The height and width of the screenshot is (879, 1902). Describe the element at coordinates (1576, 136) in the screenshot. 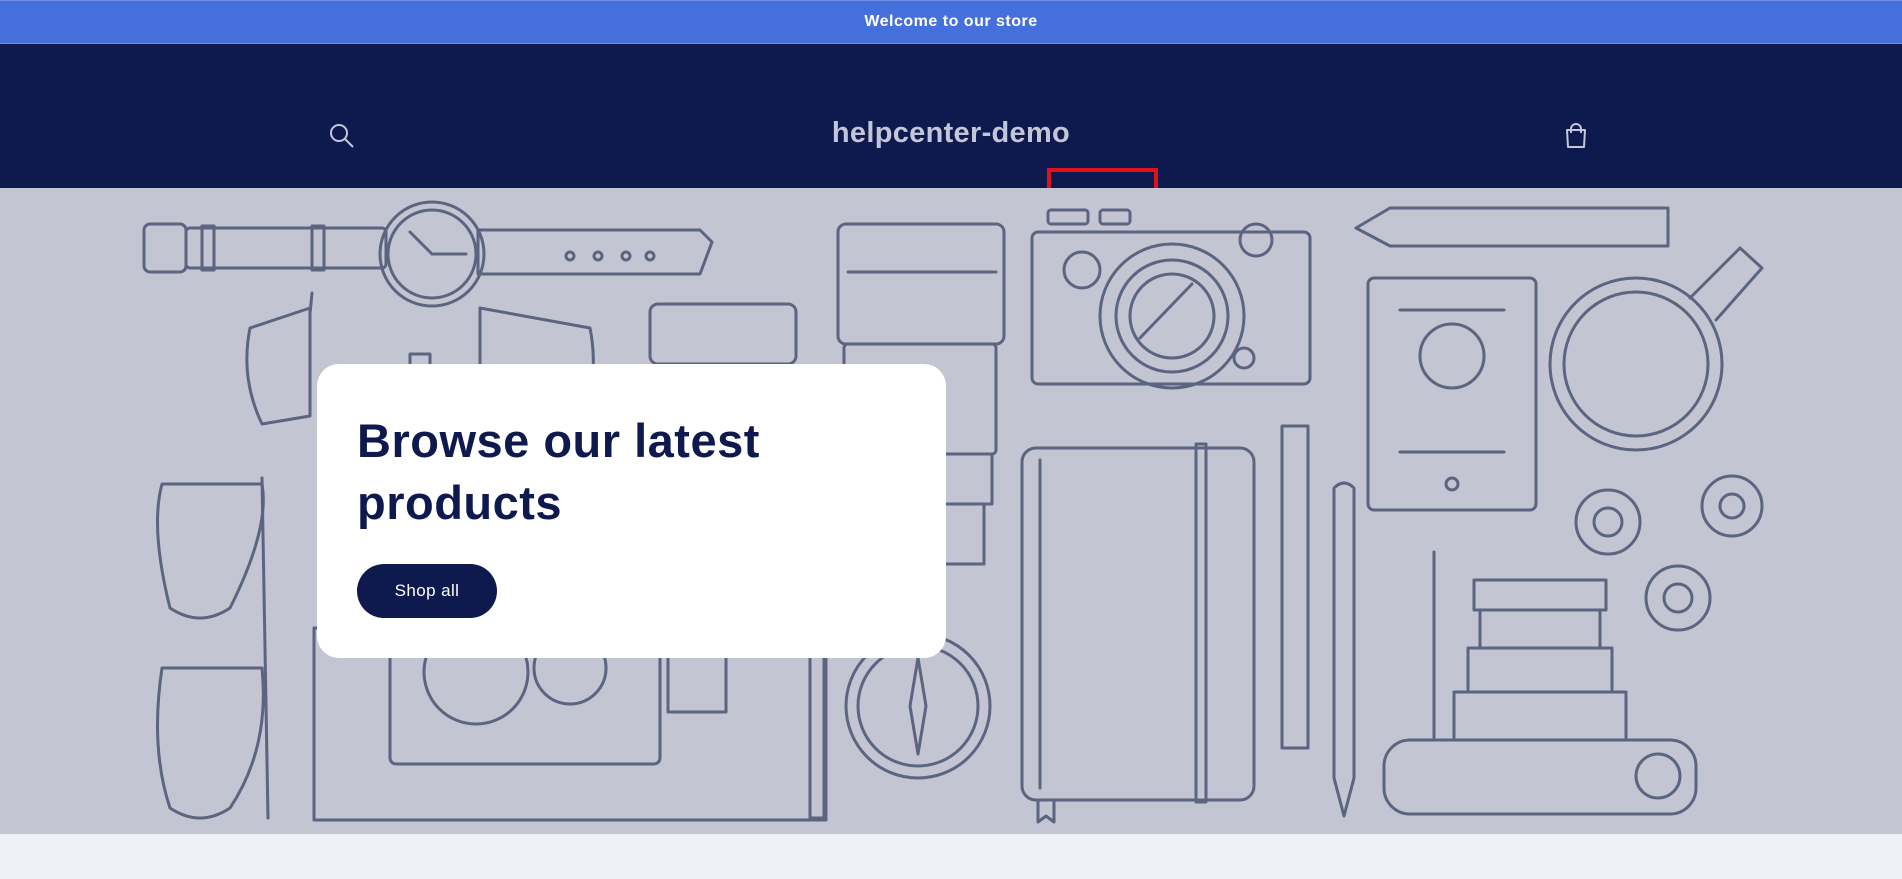

I see `cart-icon` at that location.